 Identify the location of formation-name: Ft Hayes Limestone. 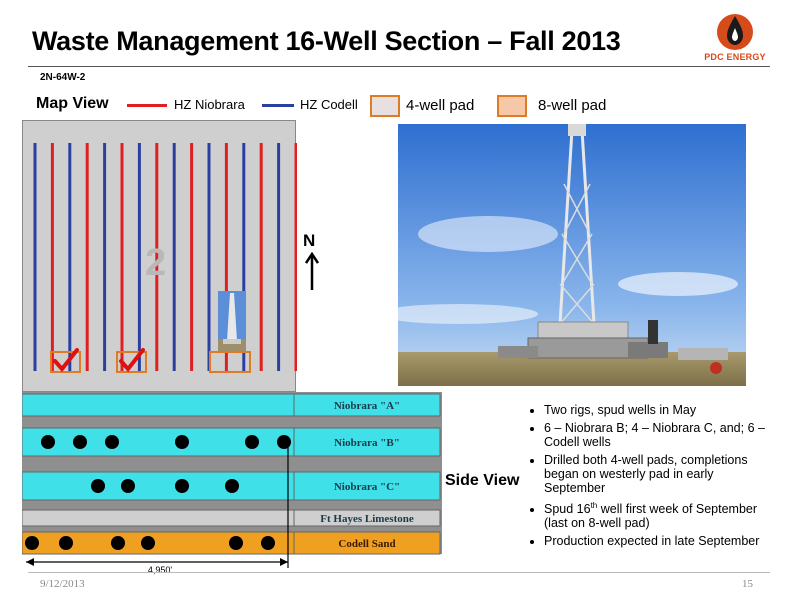
(367, 519).